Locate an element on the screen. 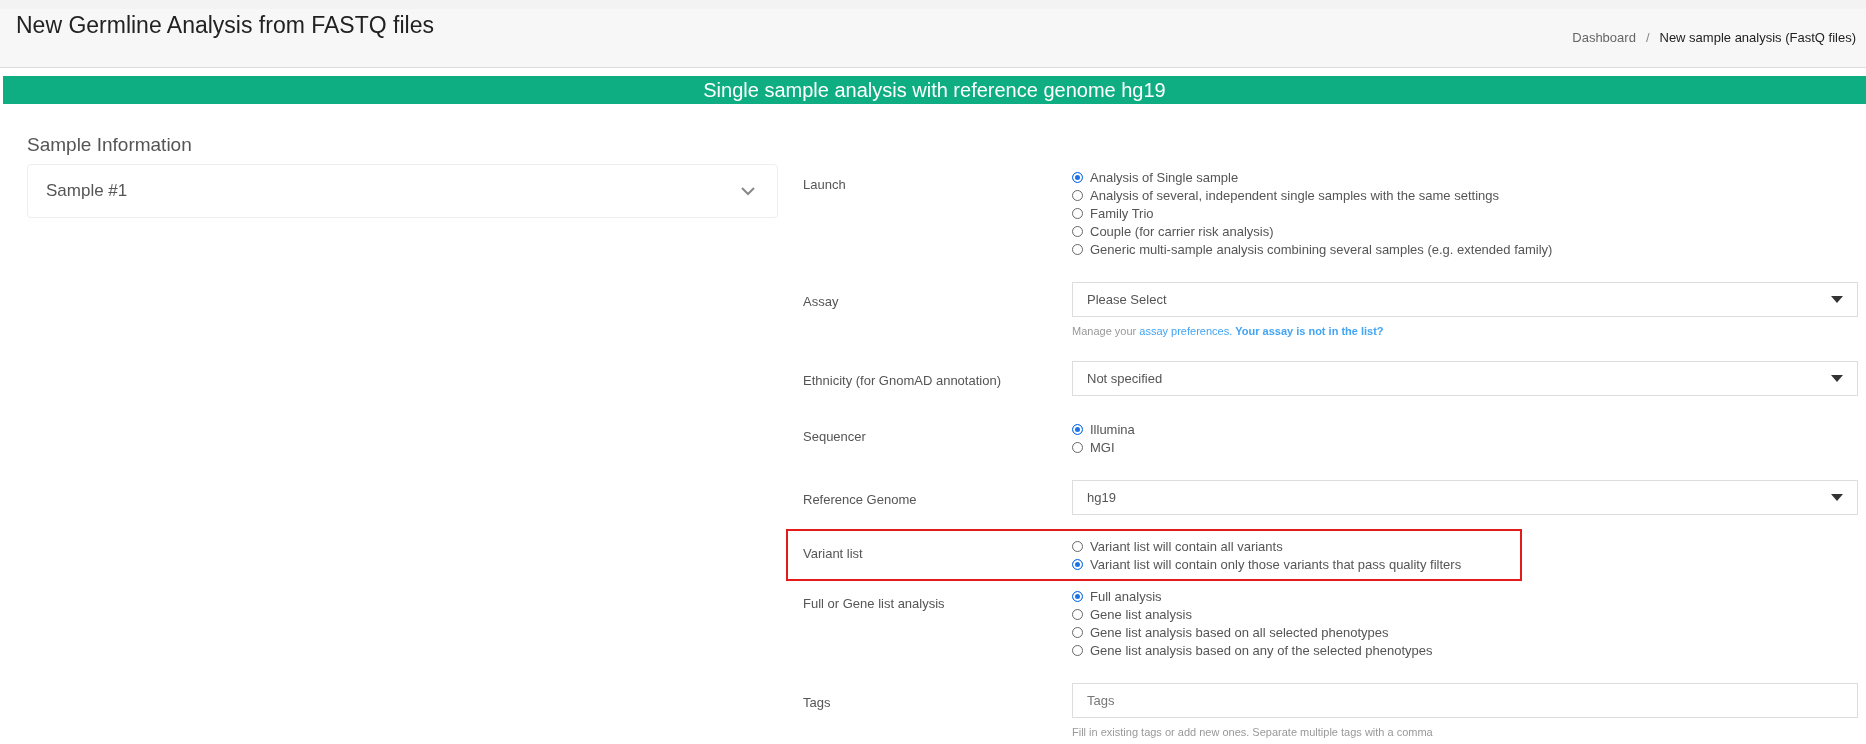  radio-option: Gene list analysis based on any of the selected phenotypes is located at coordinates (1465, 650).